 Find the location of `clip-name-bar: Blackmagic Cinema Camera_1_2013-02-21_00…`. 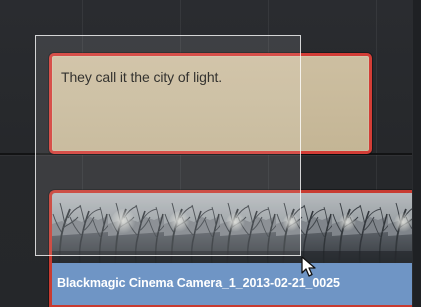

clip-name-bar: Blackmagic Cinema Camera_1_2013-02-21_00… is located at coordinates (236, 284).